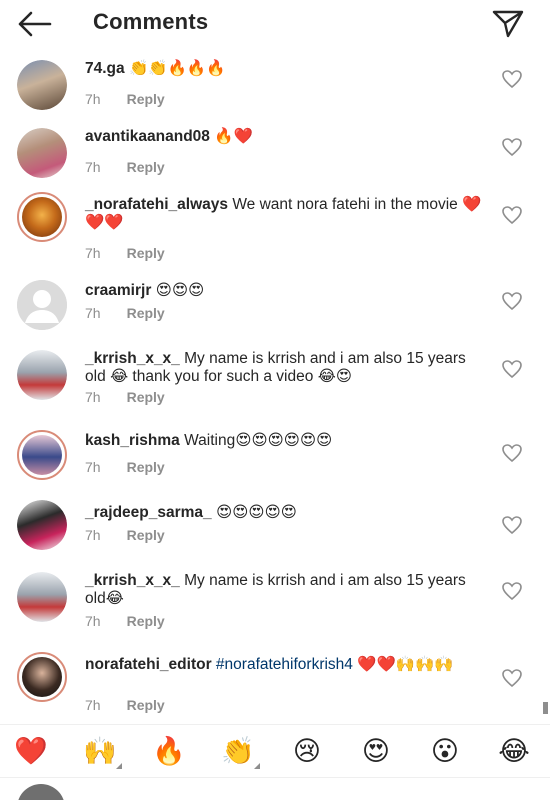 This screenshot has height=800, width=550. Describe the element at coordinates (169, 751) in the screenshot. I see `reaction-fire-button: 🔥` at that location.